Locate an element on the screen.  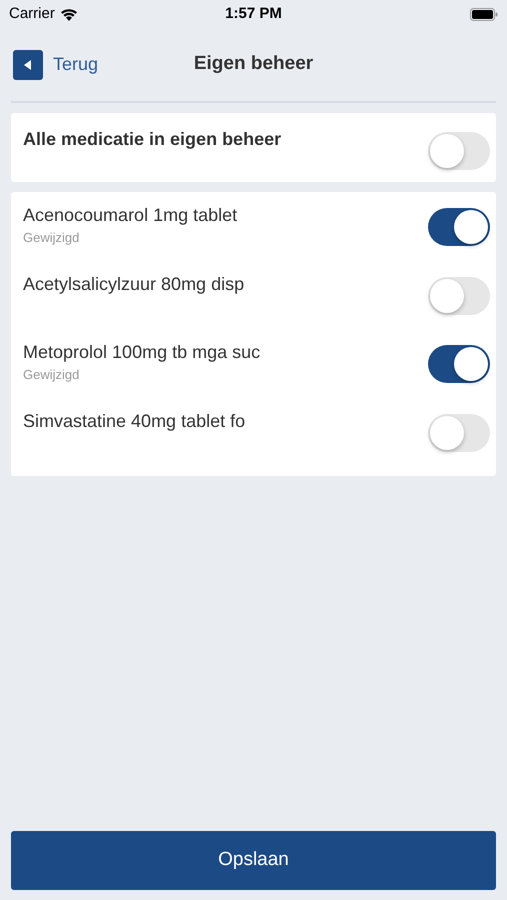
medication-name: Acenocoumarol 1mg tablet is located at coordinates (130, 215).